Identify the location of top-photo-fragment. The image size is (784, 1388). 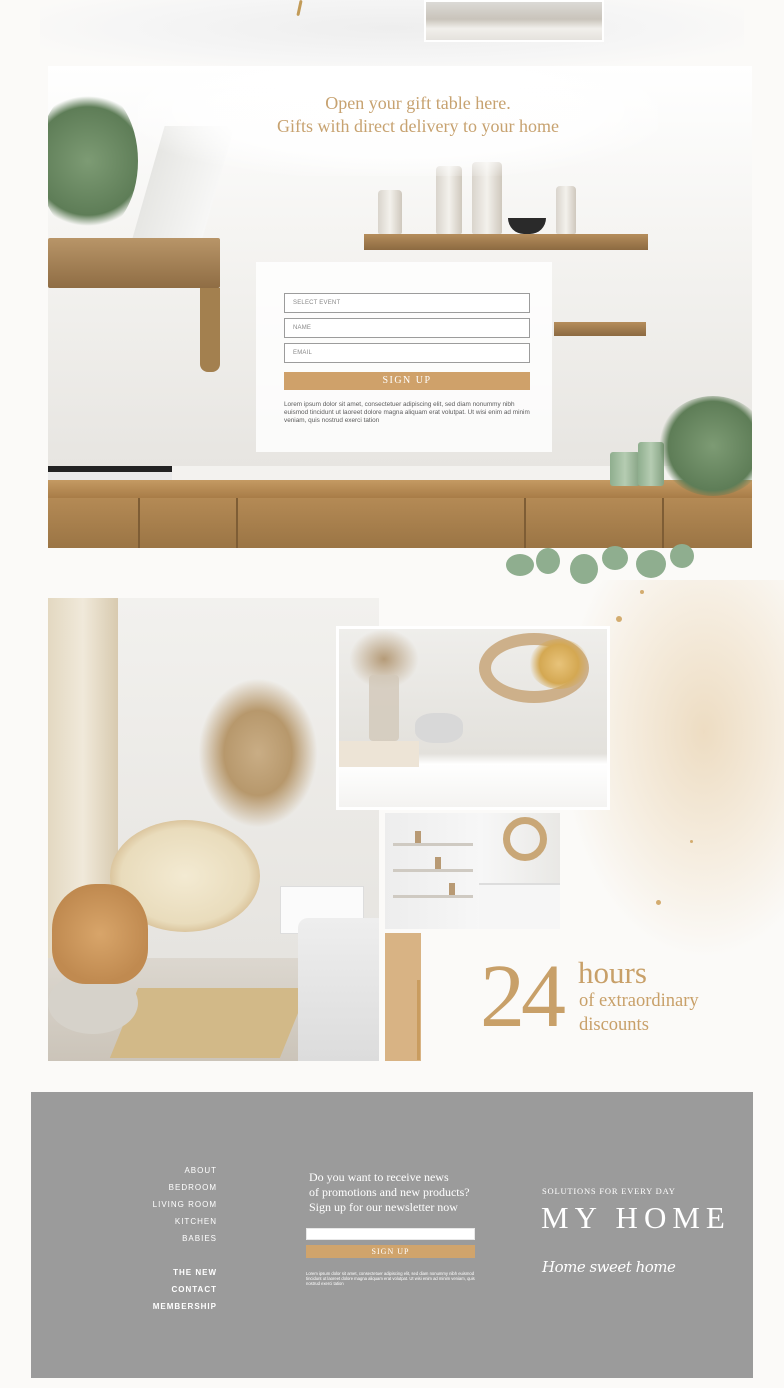
(514, 21).